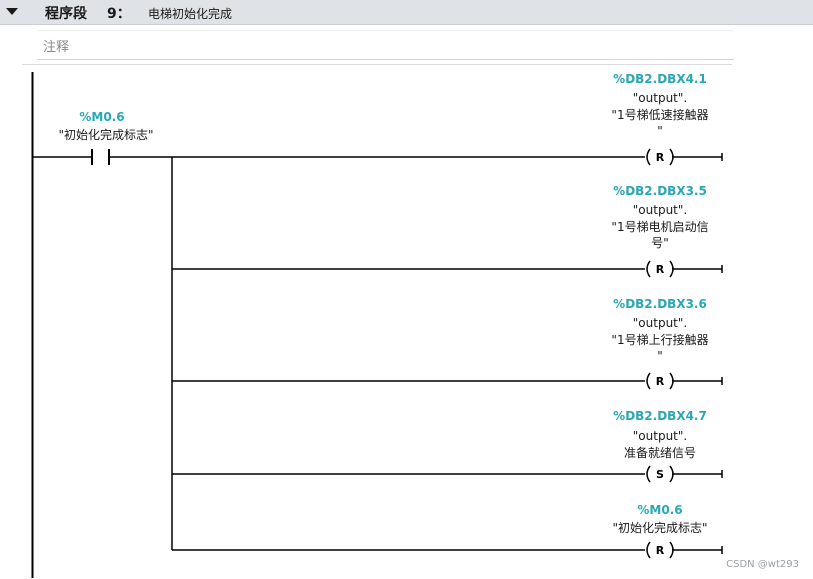 The width and height of the screenshot is (813, 579). What do you see at coordinates (660, 528) in the screenshot?
I see `coil-5-tag-line1: "初始化完成标志"` at bounding box center [660, 528].